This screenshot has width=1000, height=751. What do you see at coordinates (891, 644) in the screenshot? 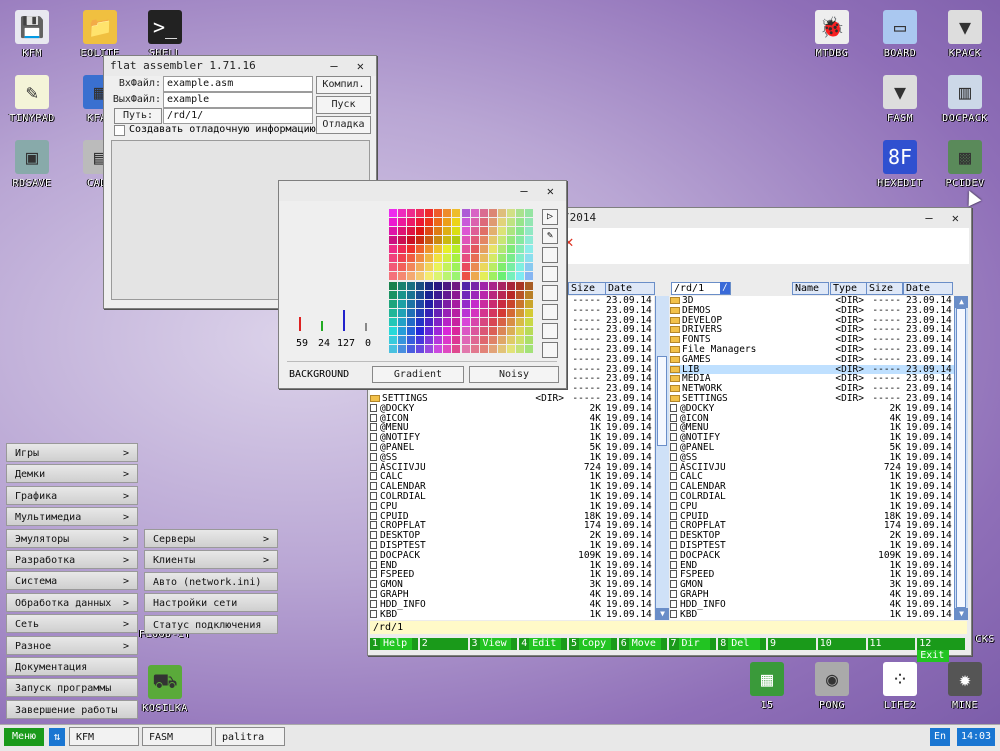
I see `fkey-11: 11` at bounding box center [891, 644].